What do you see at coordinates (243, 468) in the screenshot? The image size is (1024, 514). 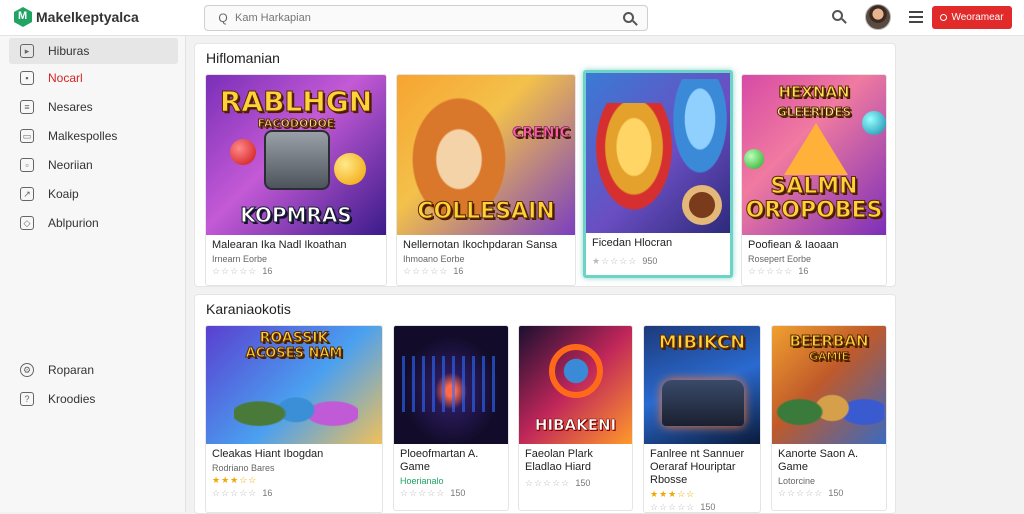 I see `game-publisher: Rodriano Bares` at bounding box center [243, 468].